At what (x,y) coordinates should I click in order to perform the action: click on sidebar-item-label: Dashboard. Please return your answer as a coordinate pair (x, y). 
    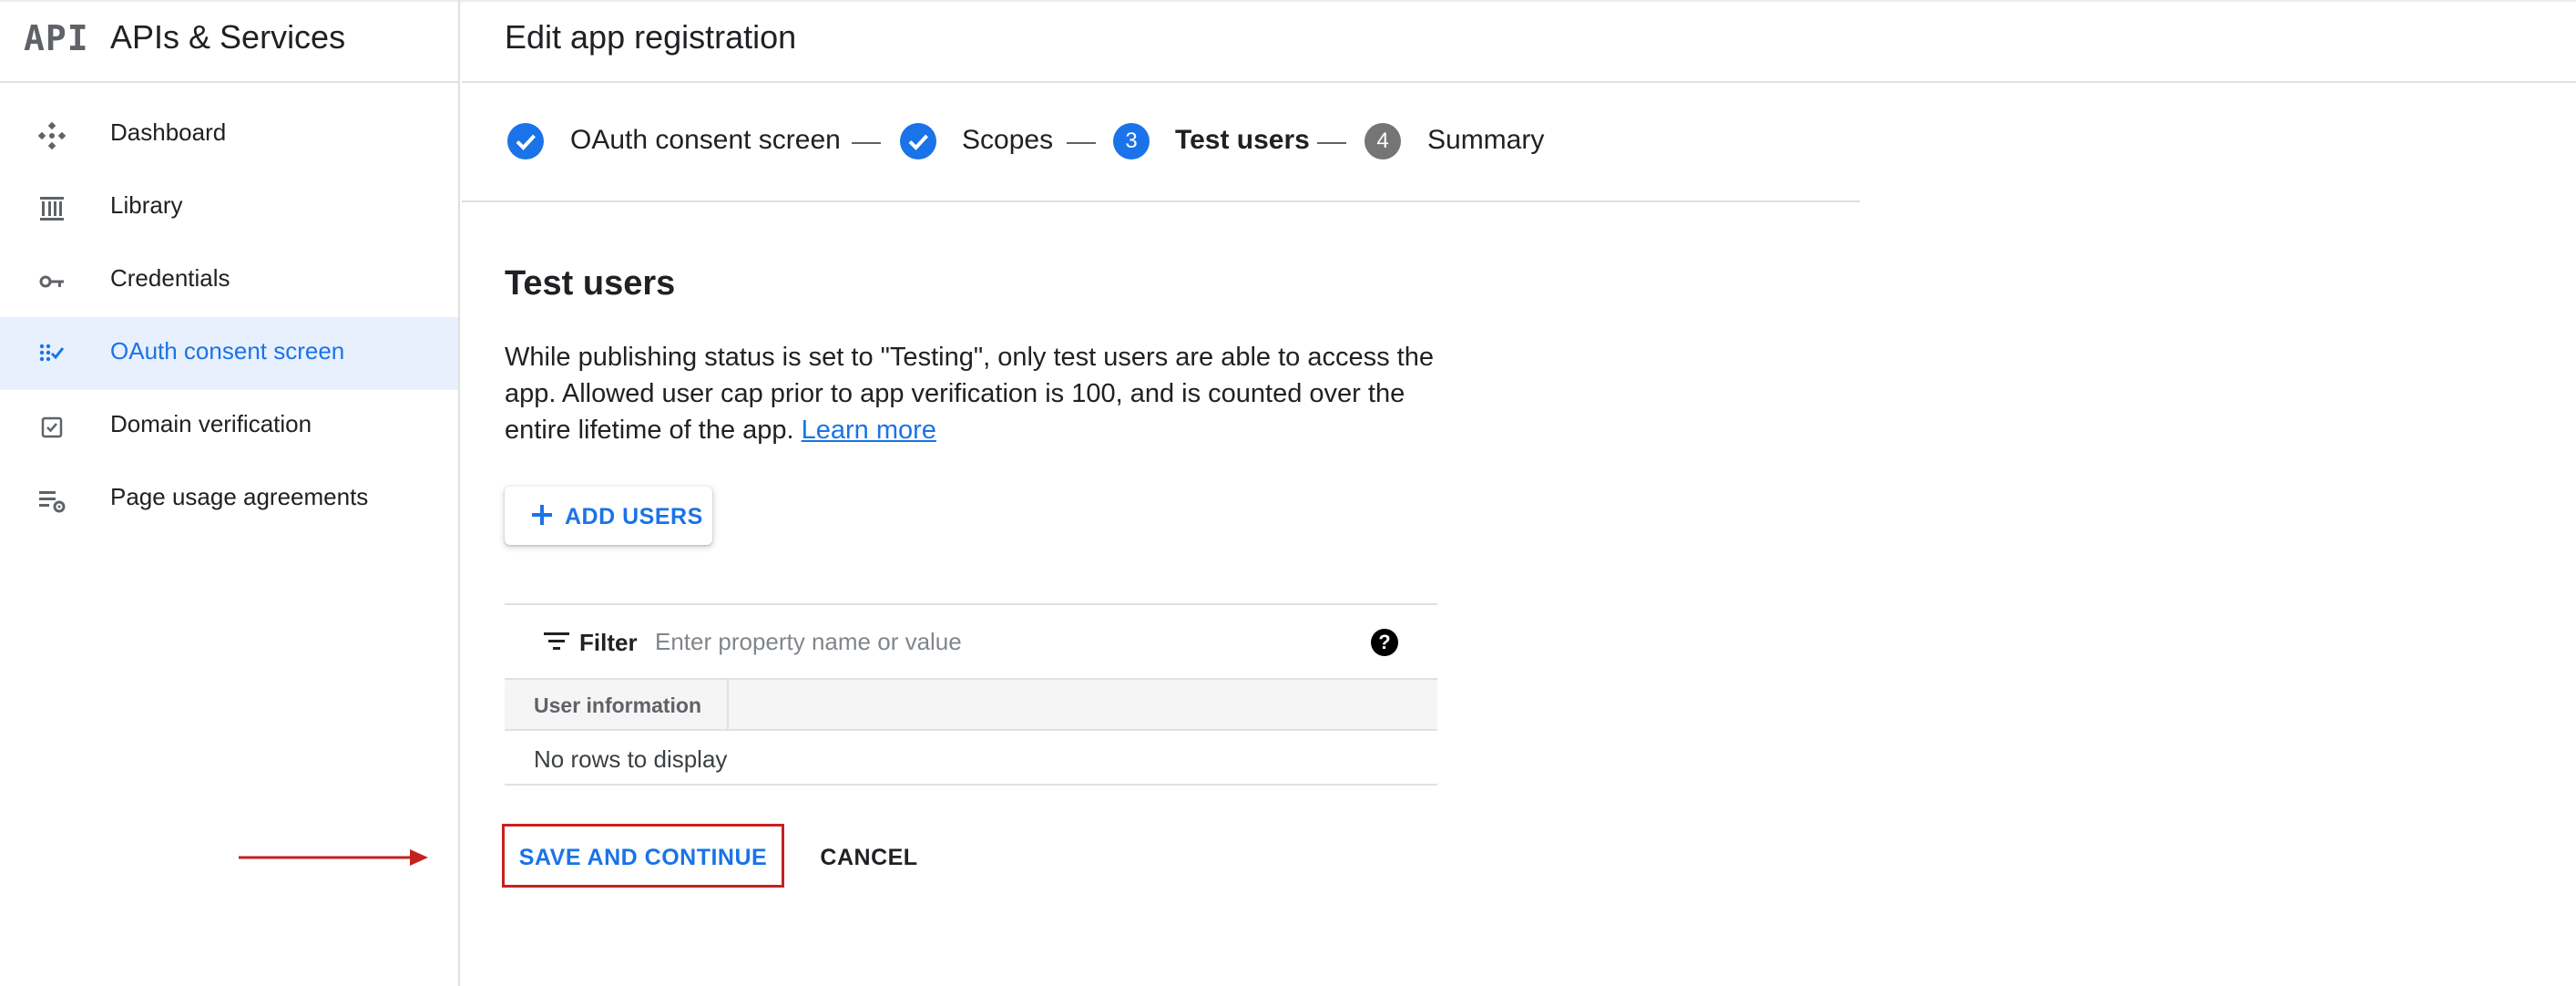
    Looking at the image, I should click on (168, 132).